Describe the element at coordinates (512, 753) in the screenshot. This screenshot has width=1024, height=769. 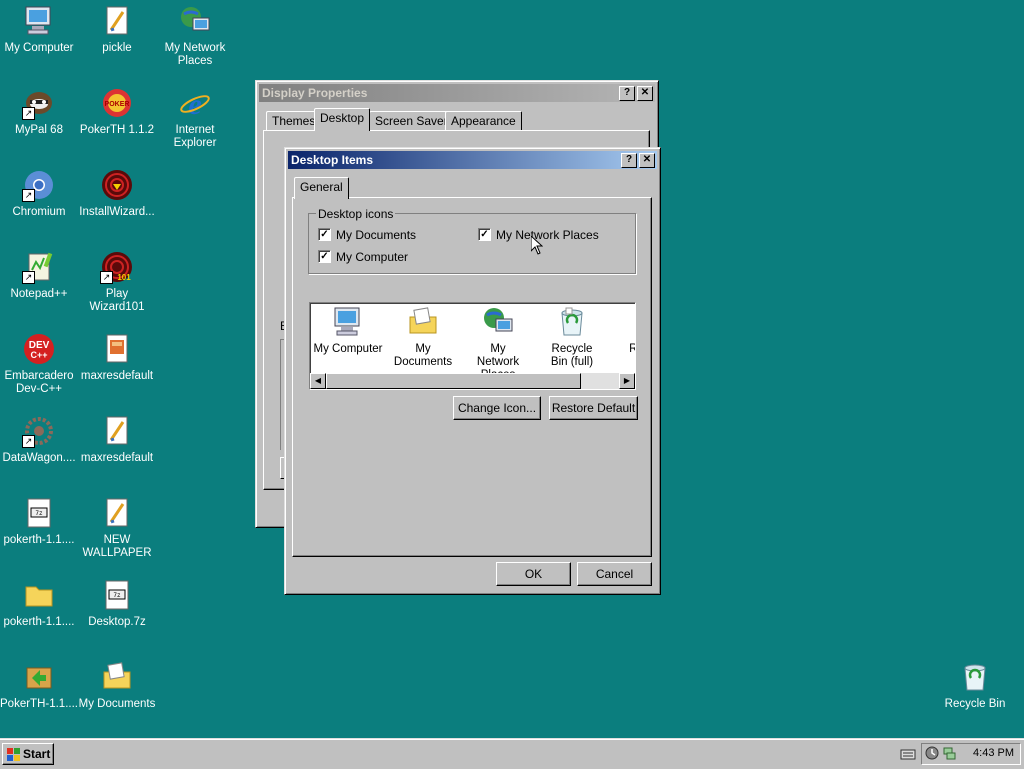
I see `taskbar: Start 4:43 PM` at that location.